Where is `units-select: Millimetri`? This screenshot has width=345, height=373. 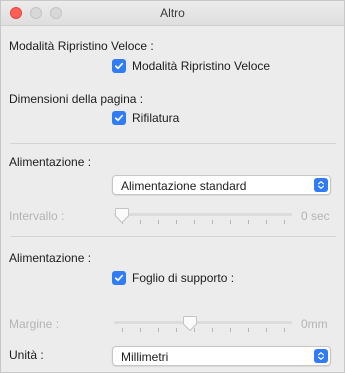 units-select: Millimetri is located at coordinates (221, 356).